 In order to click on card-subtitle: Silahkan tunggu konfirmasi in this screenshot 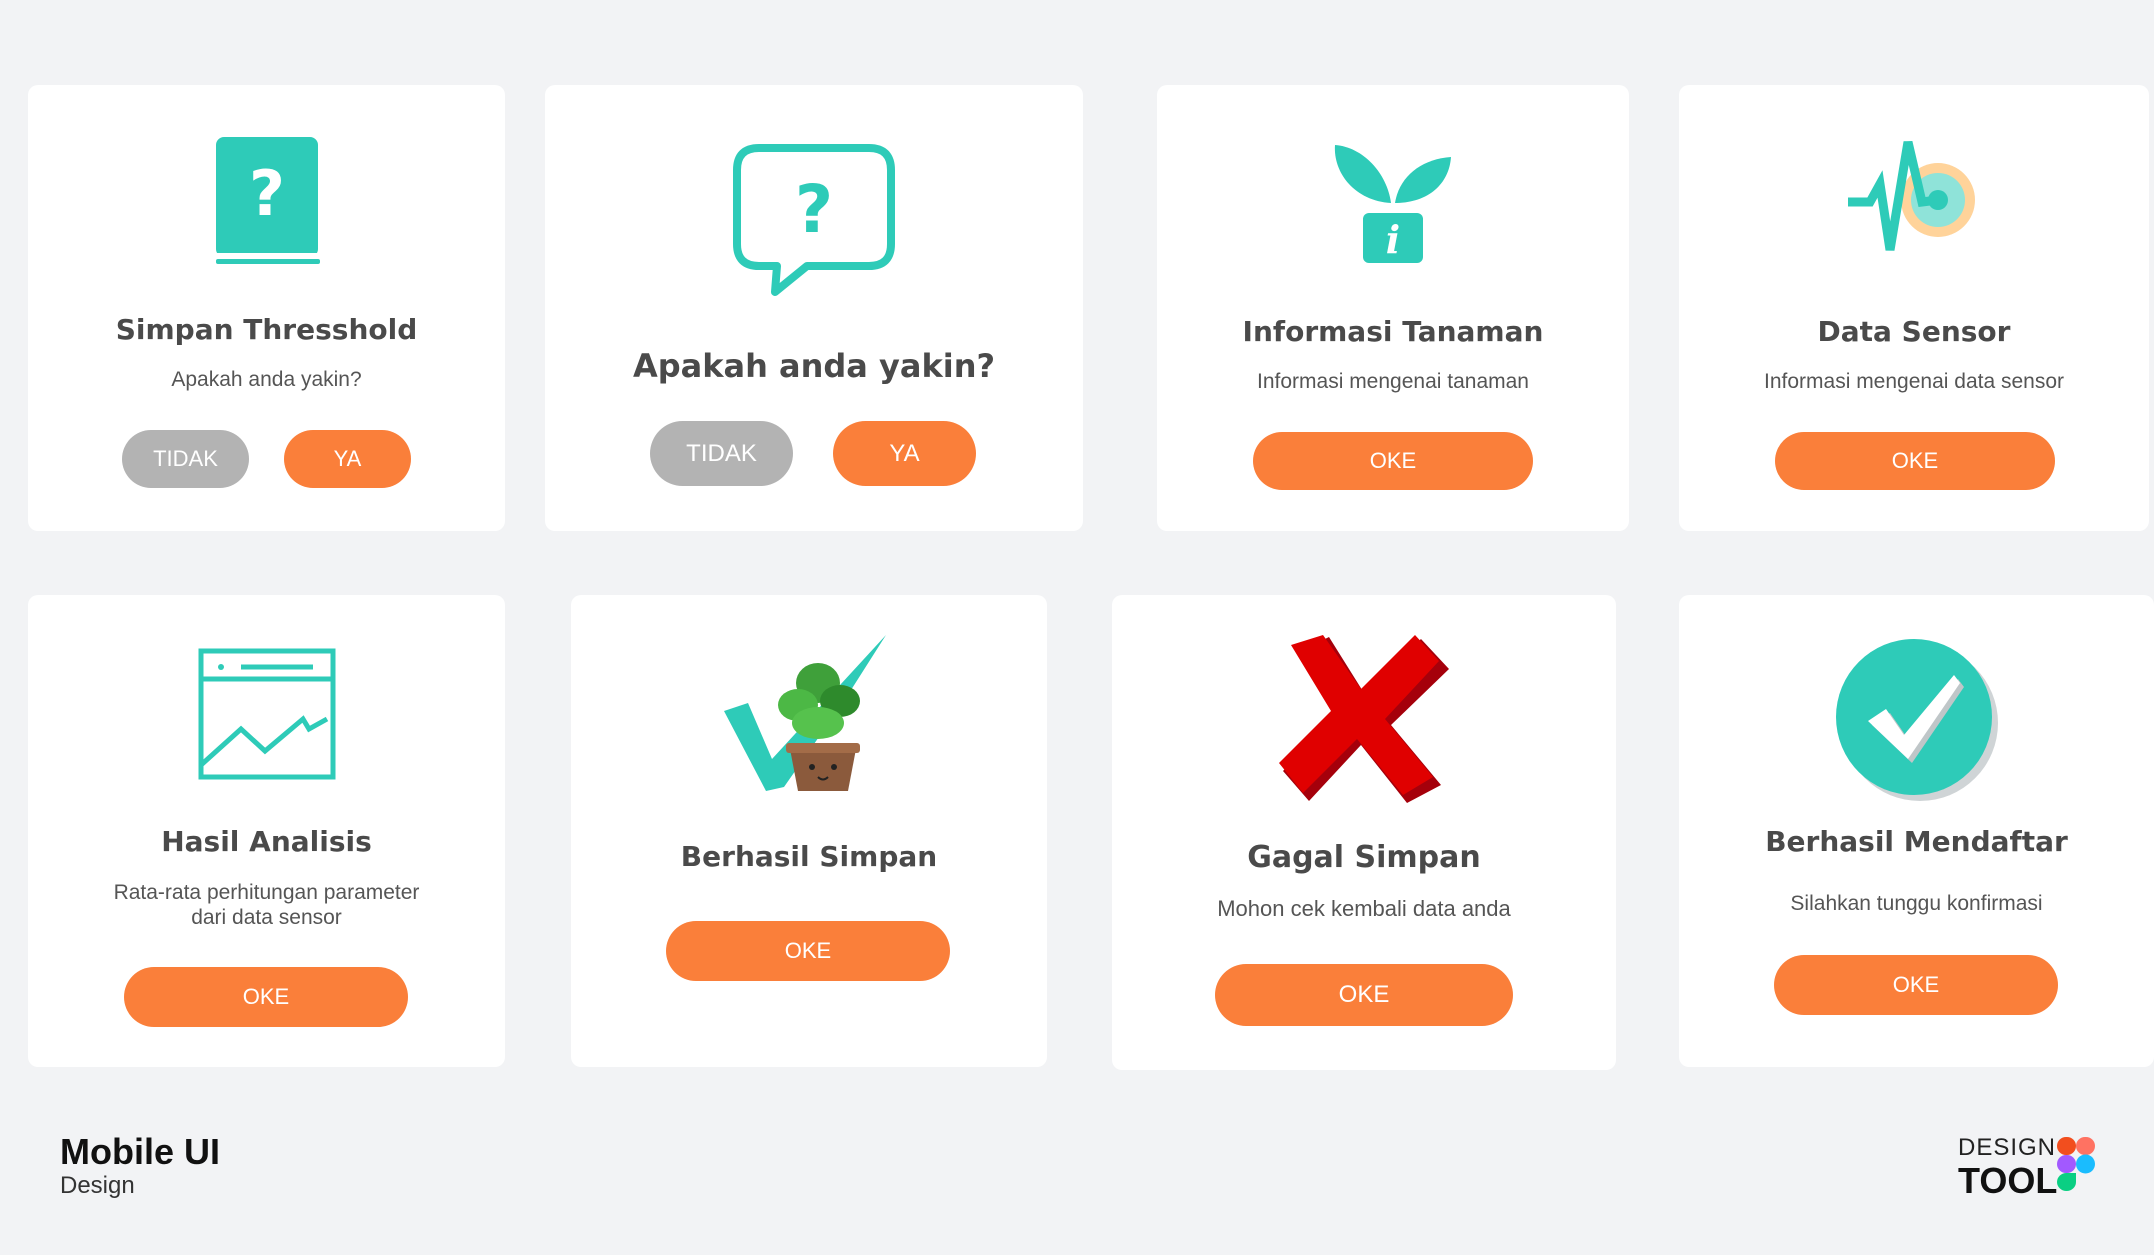, I will do `click(1916, 903)`.